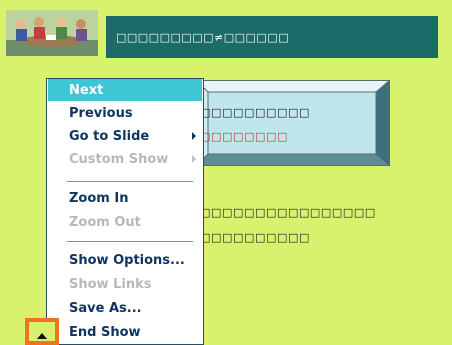 The height and width of the screenshot is (345, 452). I want to click on box-text-line-2: □□□□□□□□, so click(244, 136).